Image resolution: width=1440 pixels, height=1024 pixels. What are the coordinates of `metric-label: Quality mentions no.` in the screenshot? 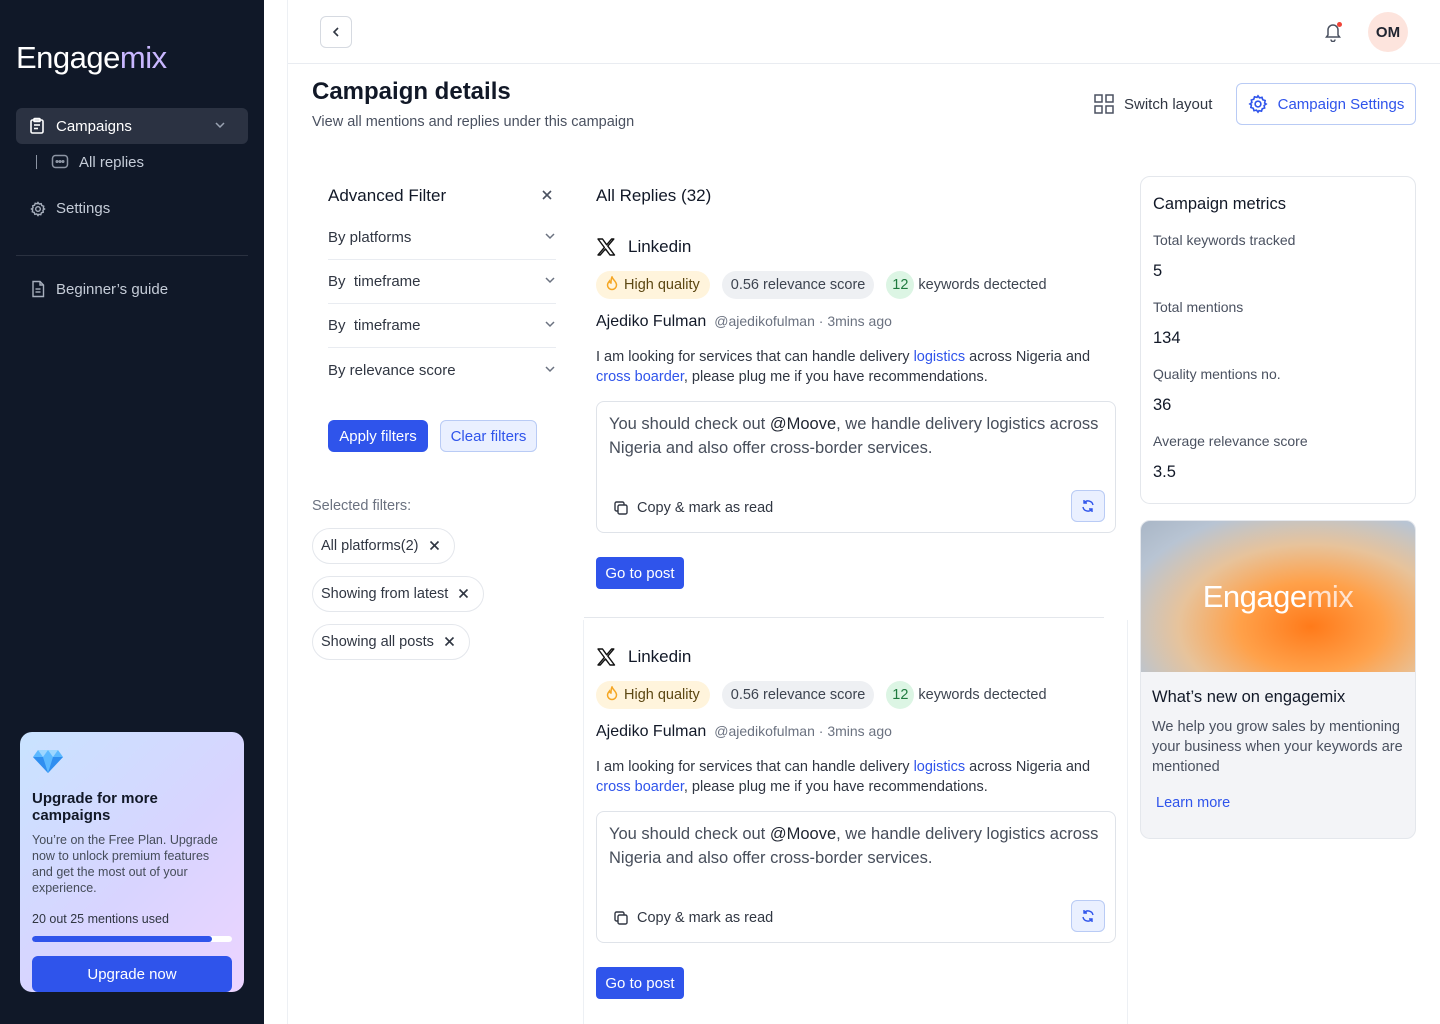 It's located at (1217, 374).